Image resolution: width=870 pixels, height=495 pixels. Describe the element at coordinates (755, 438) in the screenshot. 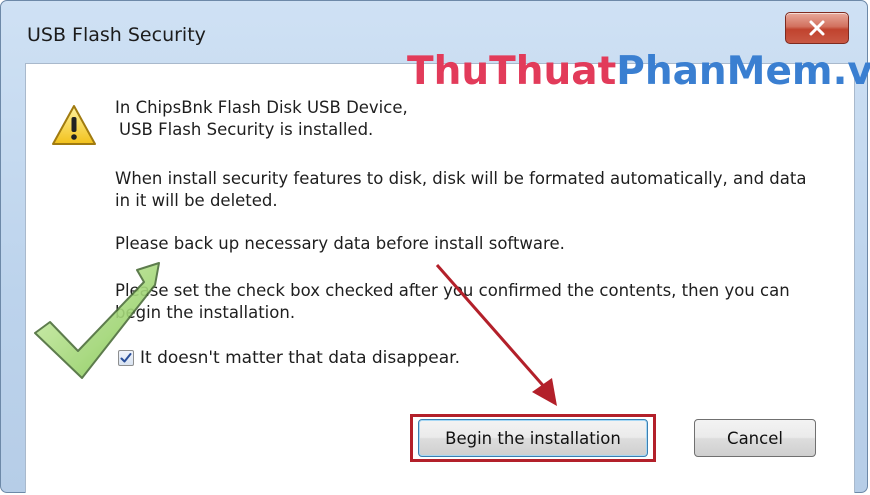

I see `cancel-button: Cancel` at that location.